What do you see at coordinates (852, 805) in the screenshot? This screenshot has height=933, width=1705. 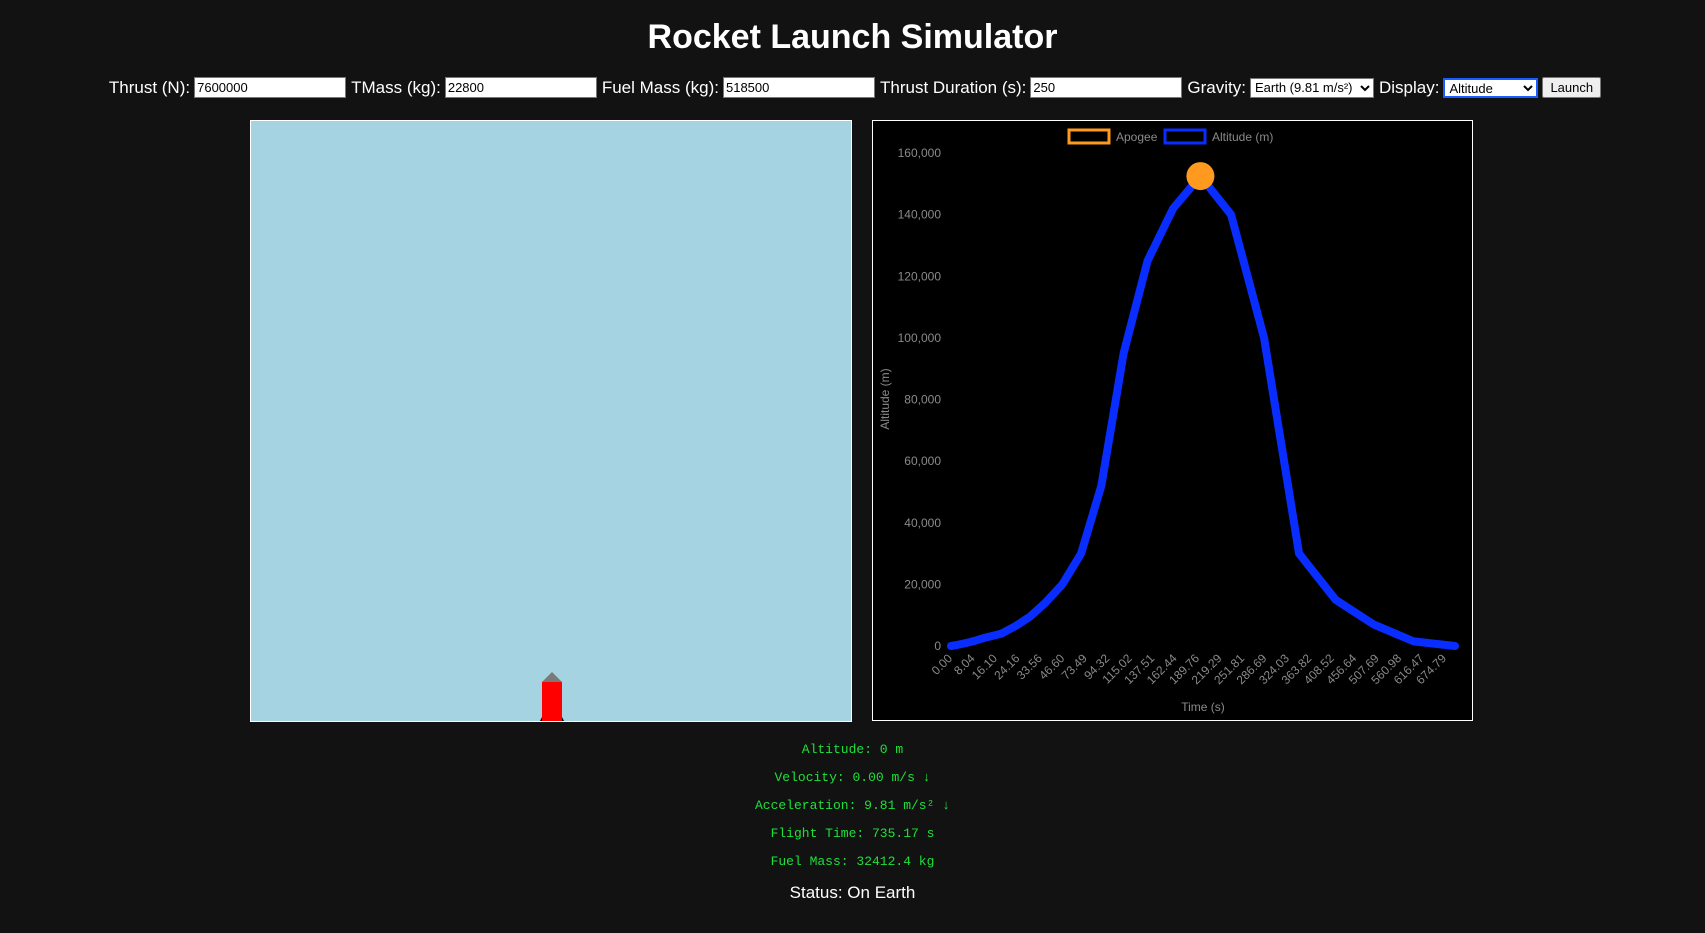 I see `acceleration-readout: Acceleration: 9.81 m/s² ↓` at bounding box center [852, 805].